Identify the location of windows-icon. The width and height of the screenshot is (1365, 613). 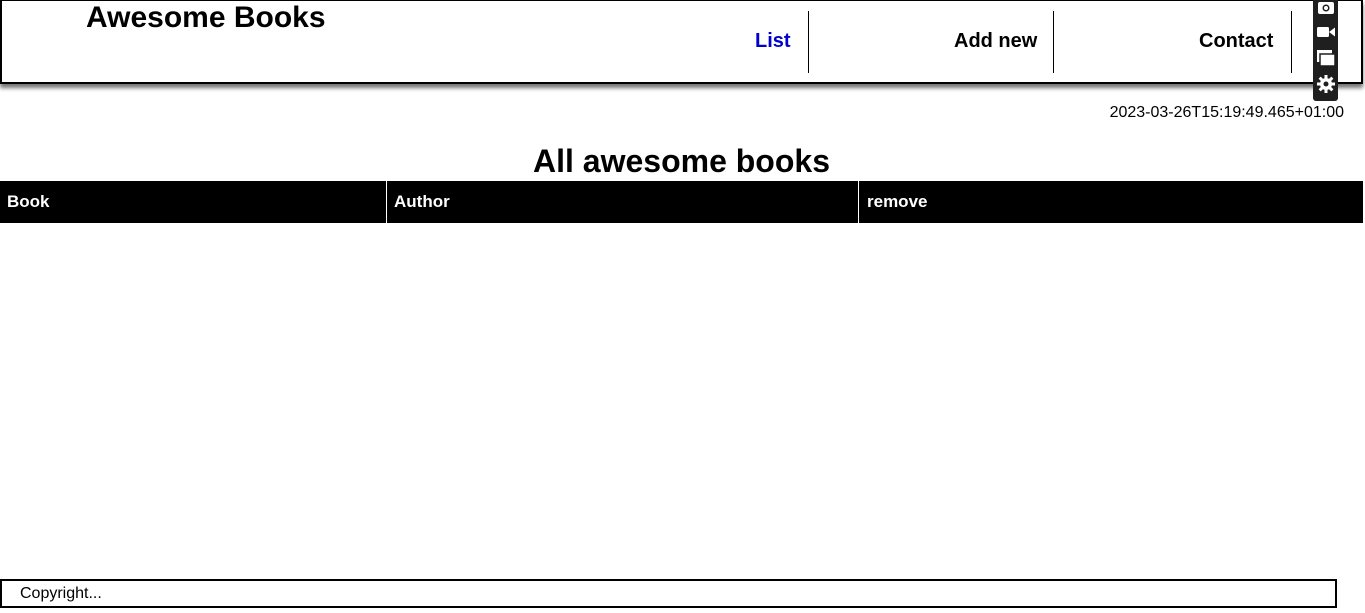
(1325, 57).